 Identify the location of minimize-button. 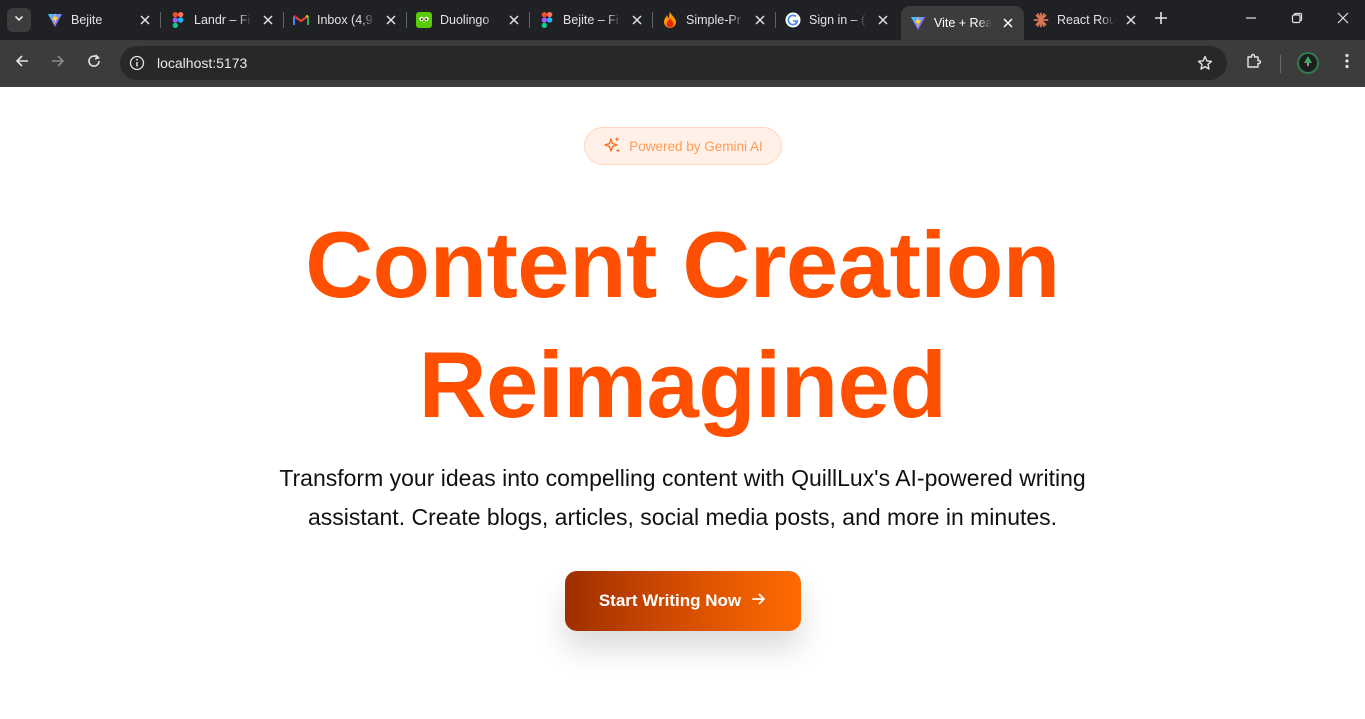
(1251, 20).